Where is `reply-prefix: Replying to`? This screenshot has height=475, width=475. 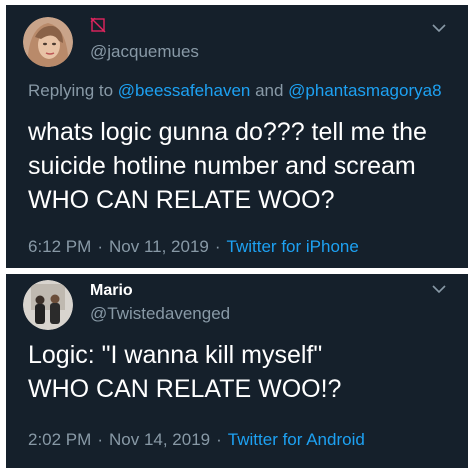
reply-prefix: Replying to is located at coordinates (73, 90).